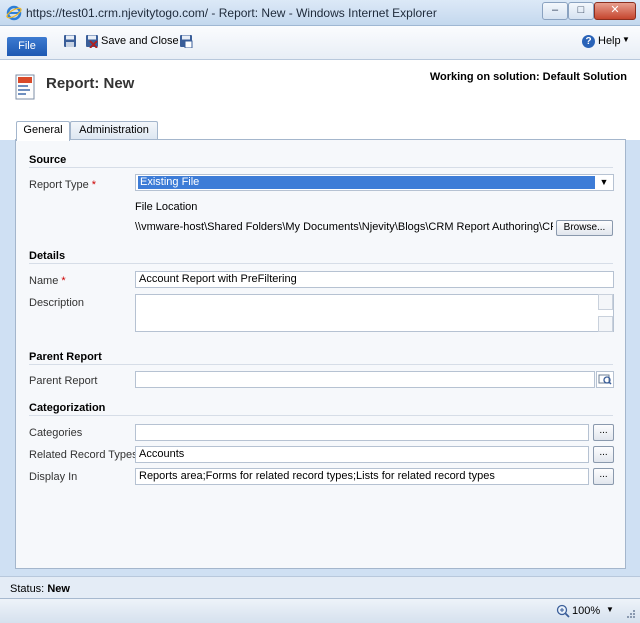 The image size is (640, 623). I want to click on name-input: Account Report with PreFiltering, so click(374, 279).